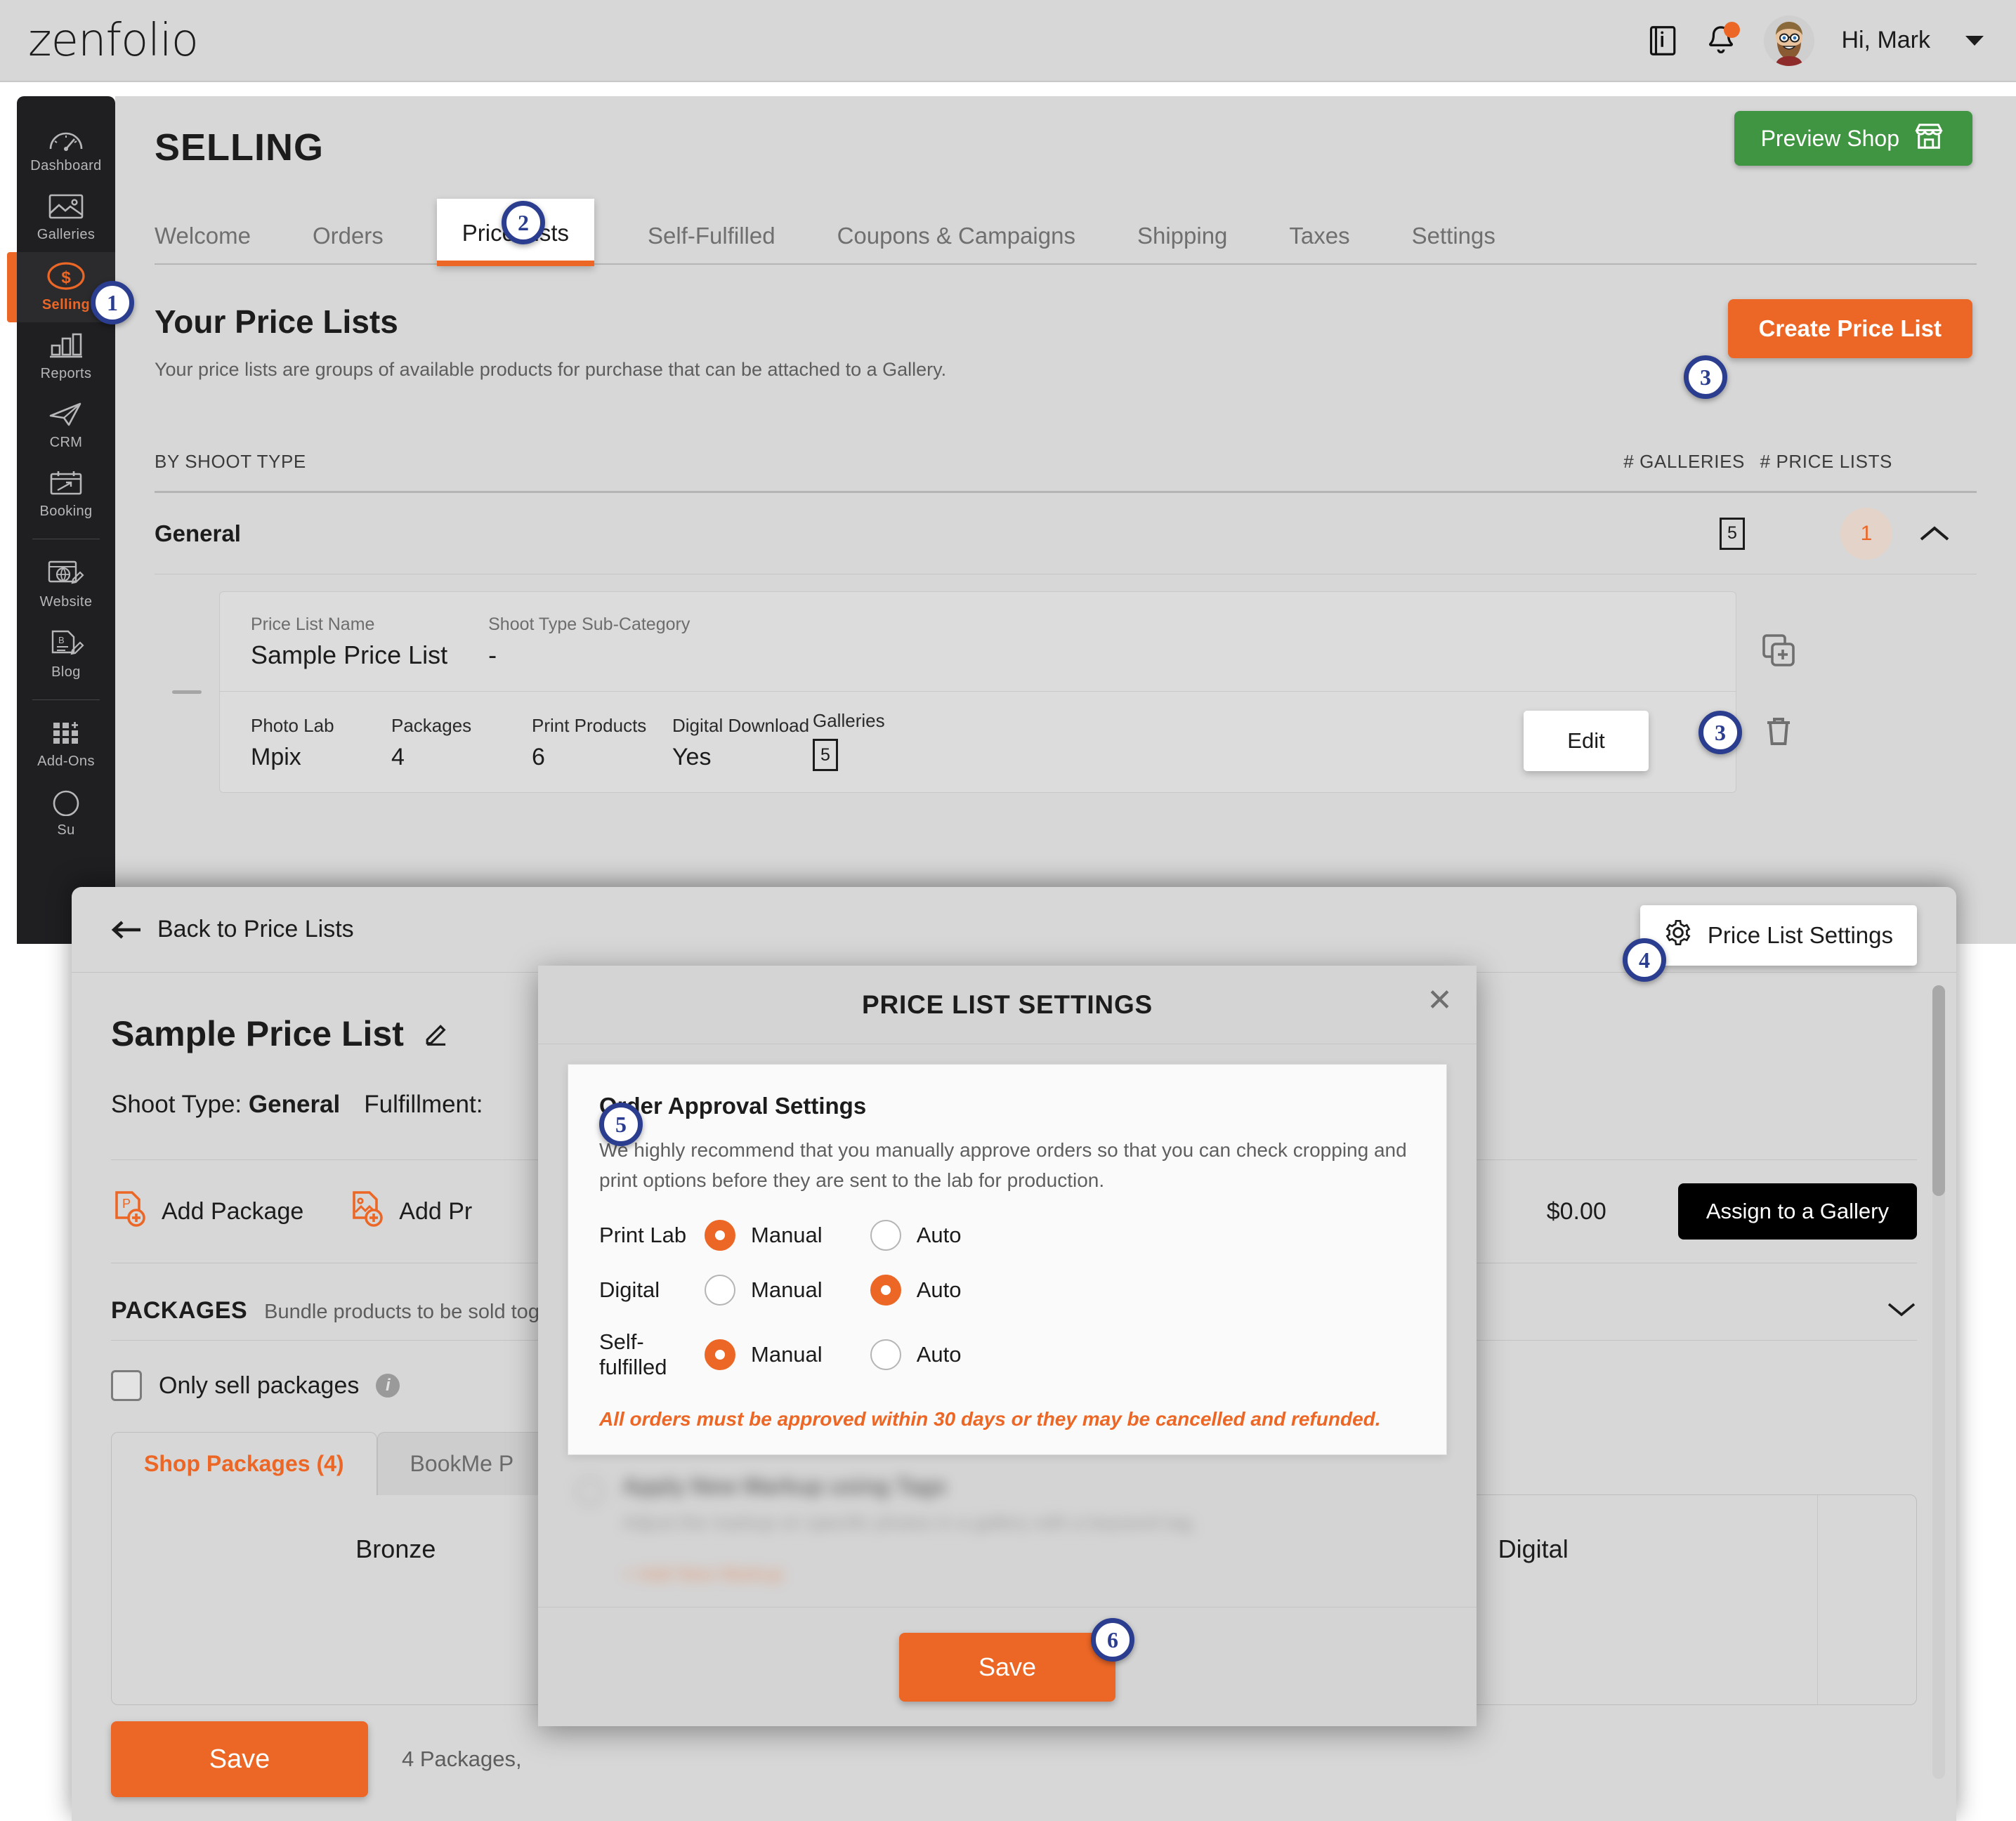 This screenshot has height=1821, width=2016. What do you see at coordinates (1319, 243) in the screenshot?
I see `tab-taxes: Taxes` at bounding box center [1319, 243].